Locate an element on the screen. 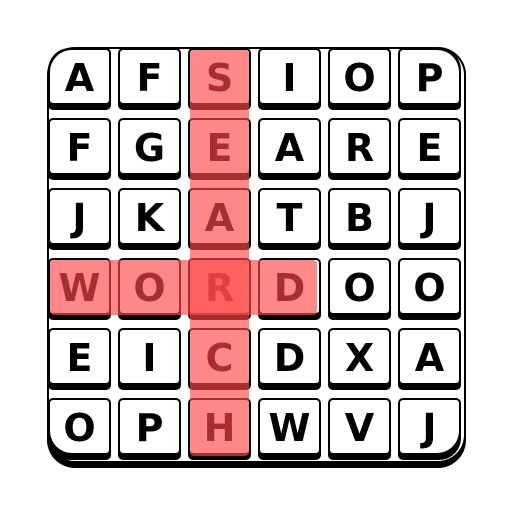 This screenshot has height=512, width=512. tile-face: H is located at coordinates (219, 426).